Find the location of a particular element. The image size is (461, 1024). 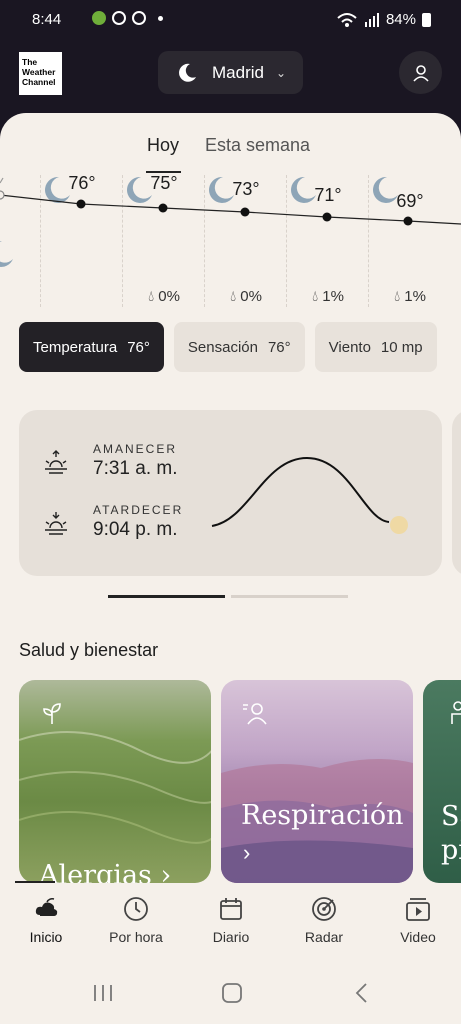

health-card-respiracion: Respiración › is located at coordinates (317, 781).